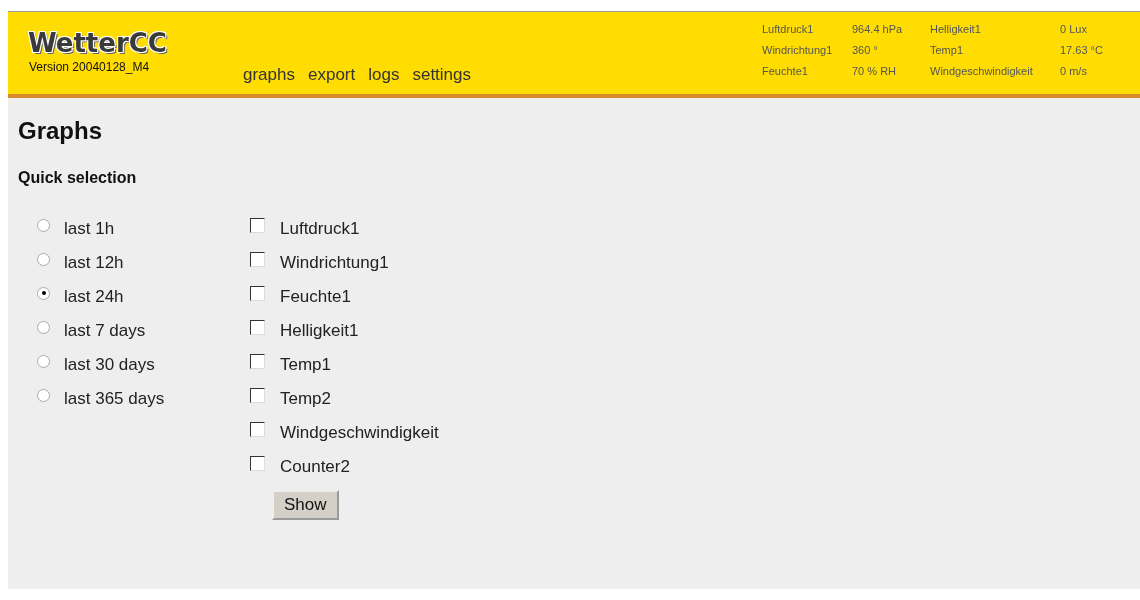 The image size is (1140, 600). I want to click on checkbox-label: Counter2, so click(315, 467).